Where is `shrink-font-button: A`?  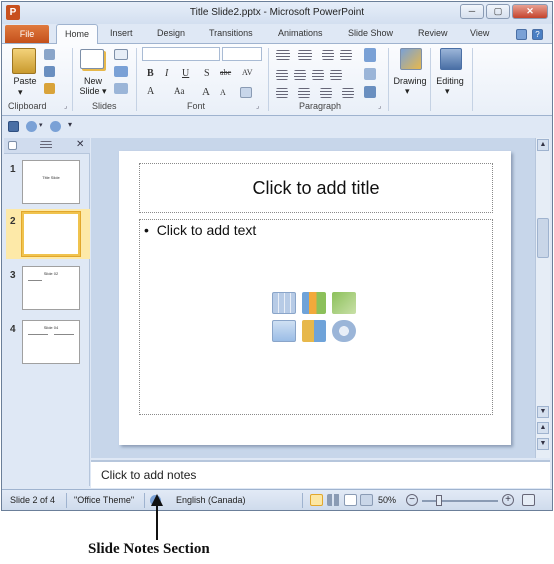
shrink-font-button: A is located at coordinates (223, 92).